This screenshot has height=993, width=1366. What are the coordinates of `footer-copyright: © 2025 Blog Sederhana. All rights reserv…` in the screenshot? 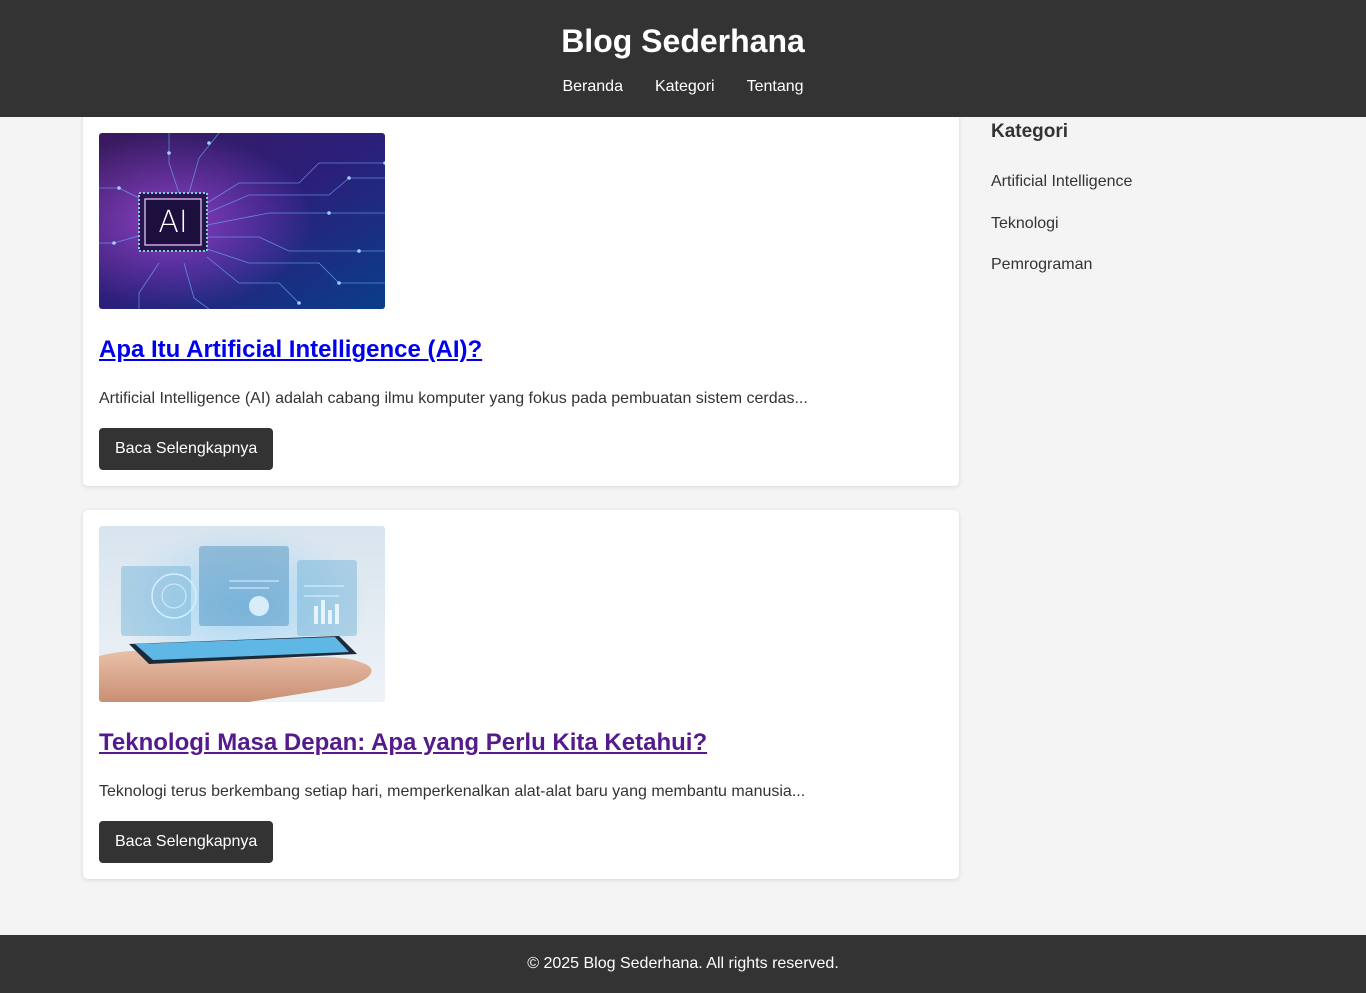 It's located at (683, 963).